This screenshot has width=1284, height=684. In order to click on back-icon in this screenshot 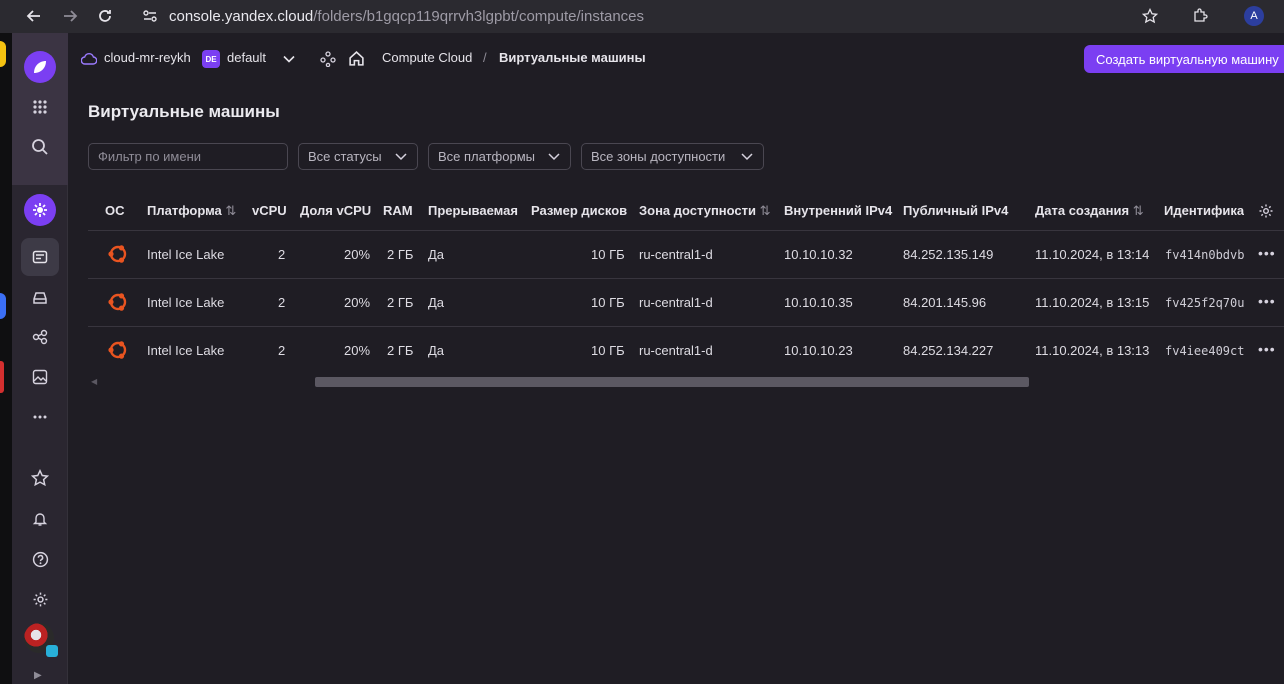, I will do `click(34, 16)`.